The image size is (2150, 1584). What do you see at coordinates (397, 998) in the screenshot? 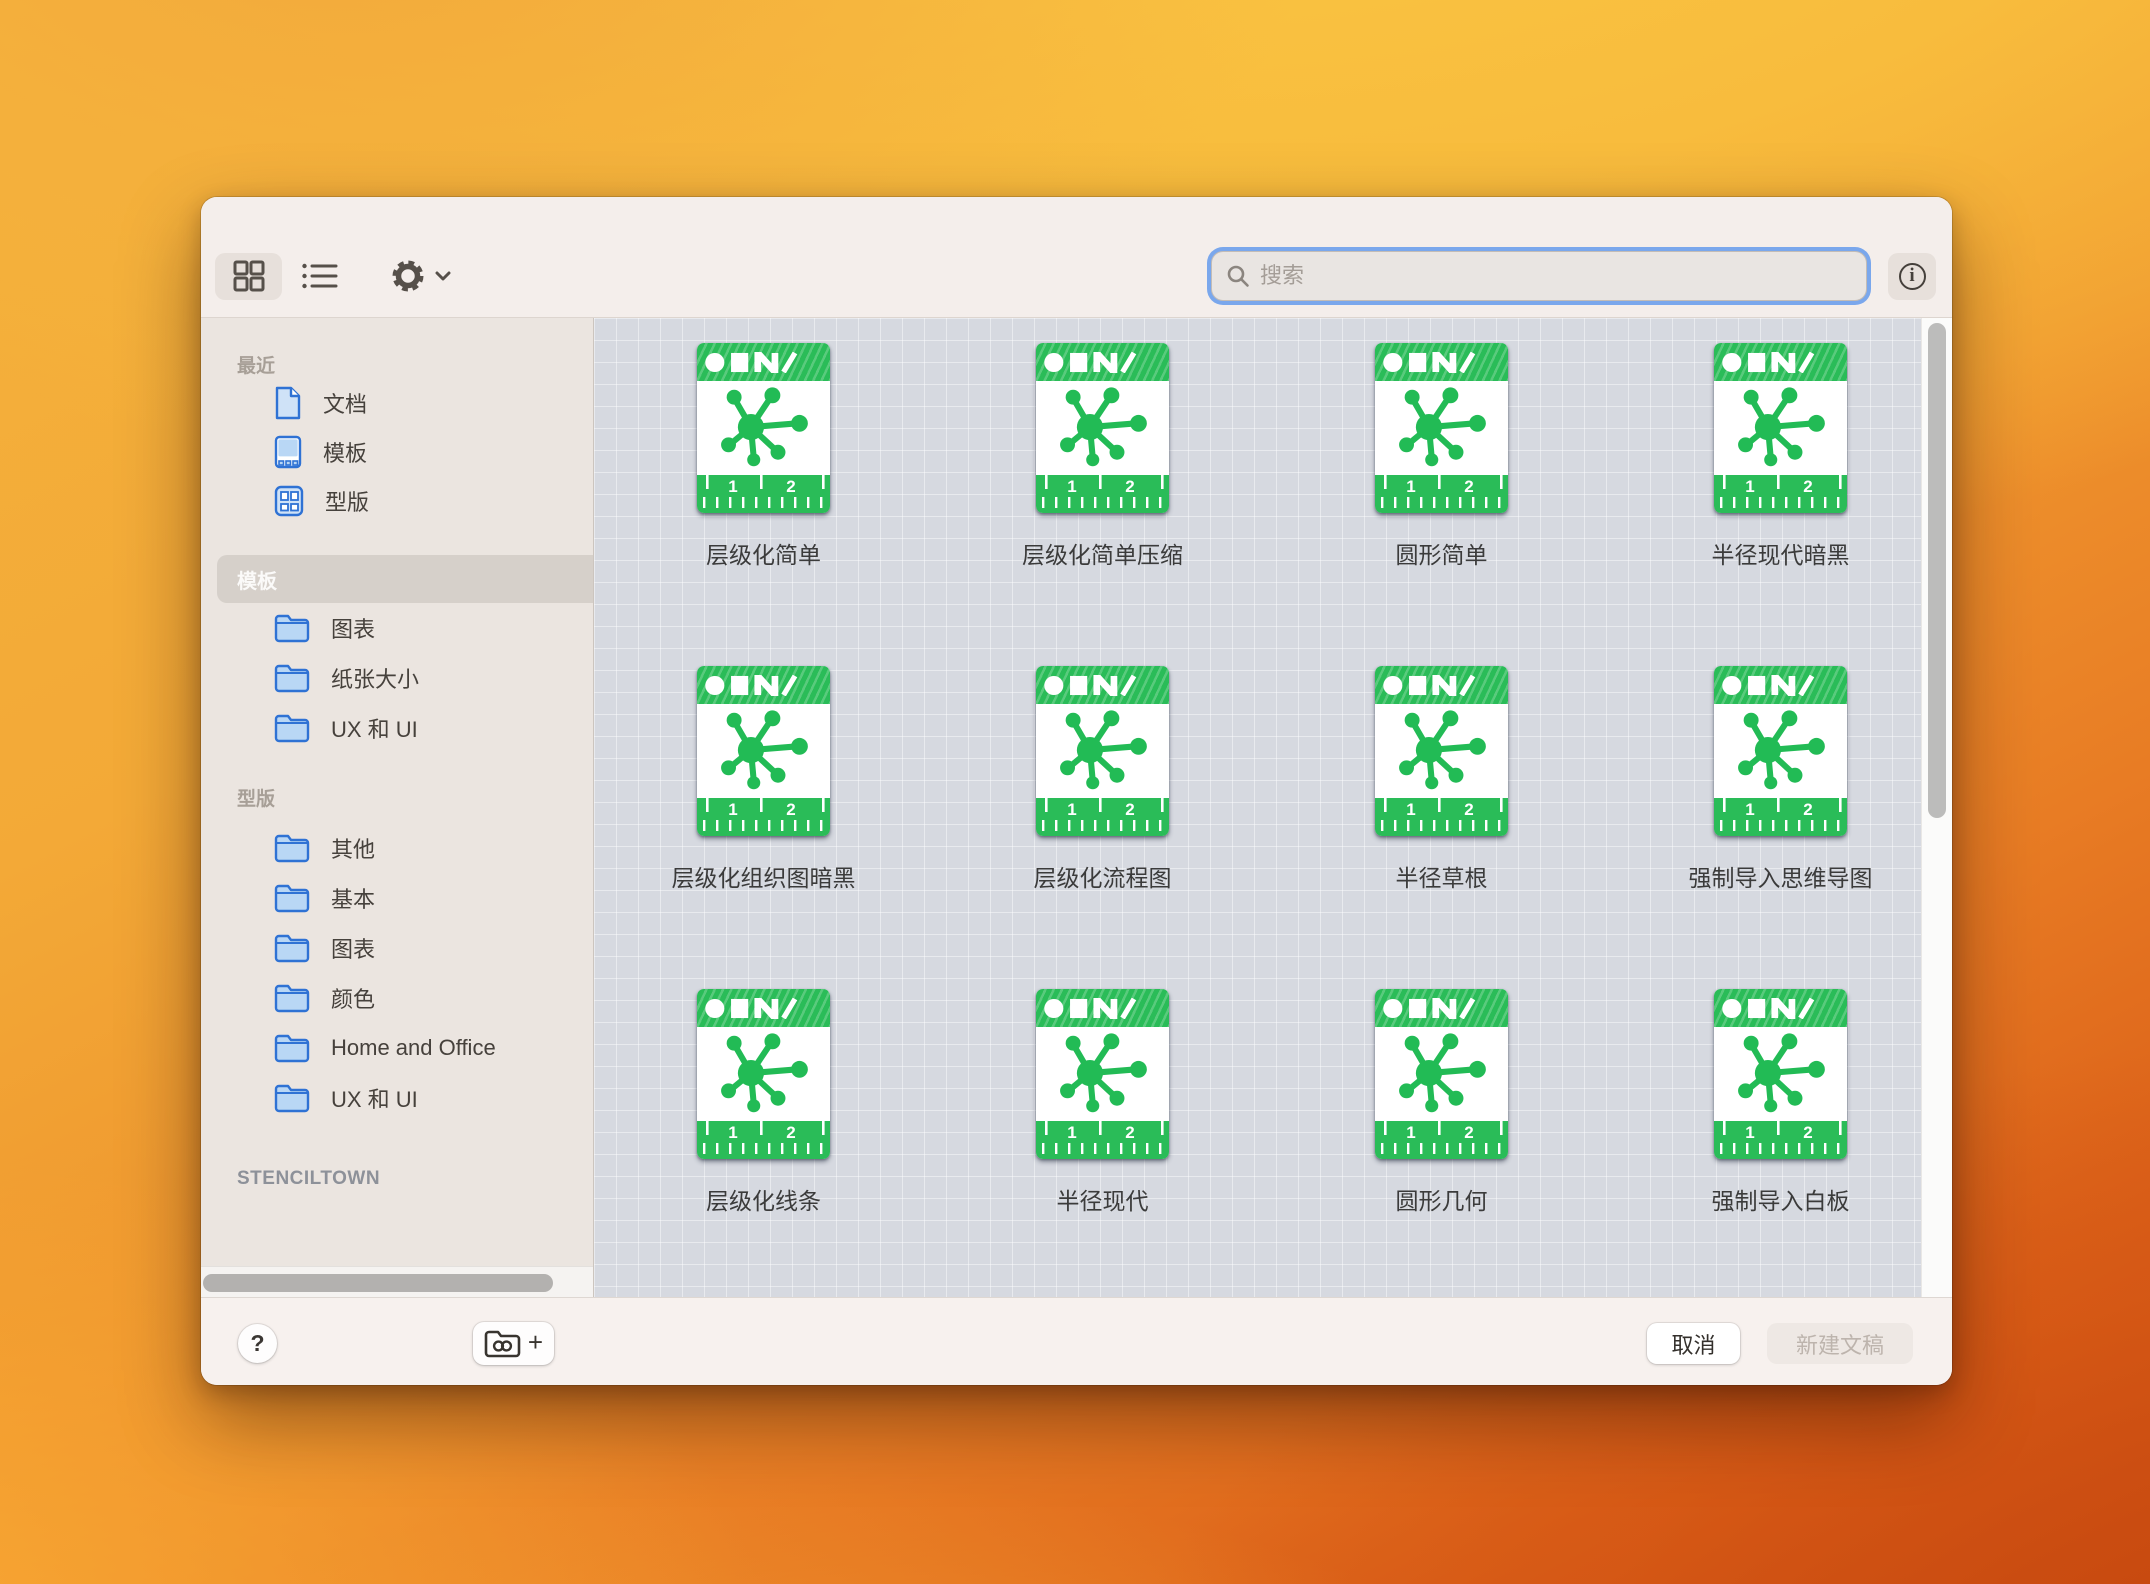
I see `sidebar-item-colors: 颜色` at bounding box center [397, 998].